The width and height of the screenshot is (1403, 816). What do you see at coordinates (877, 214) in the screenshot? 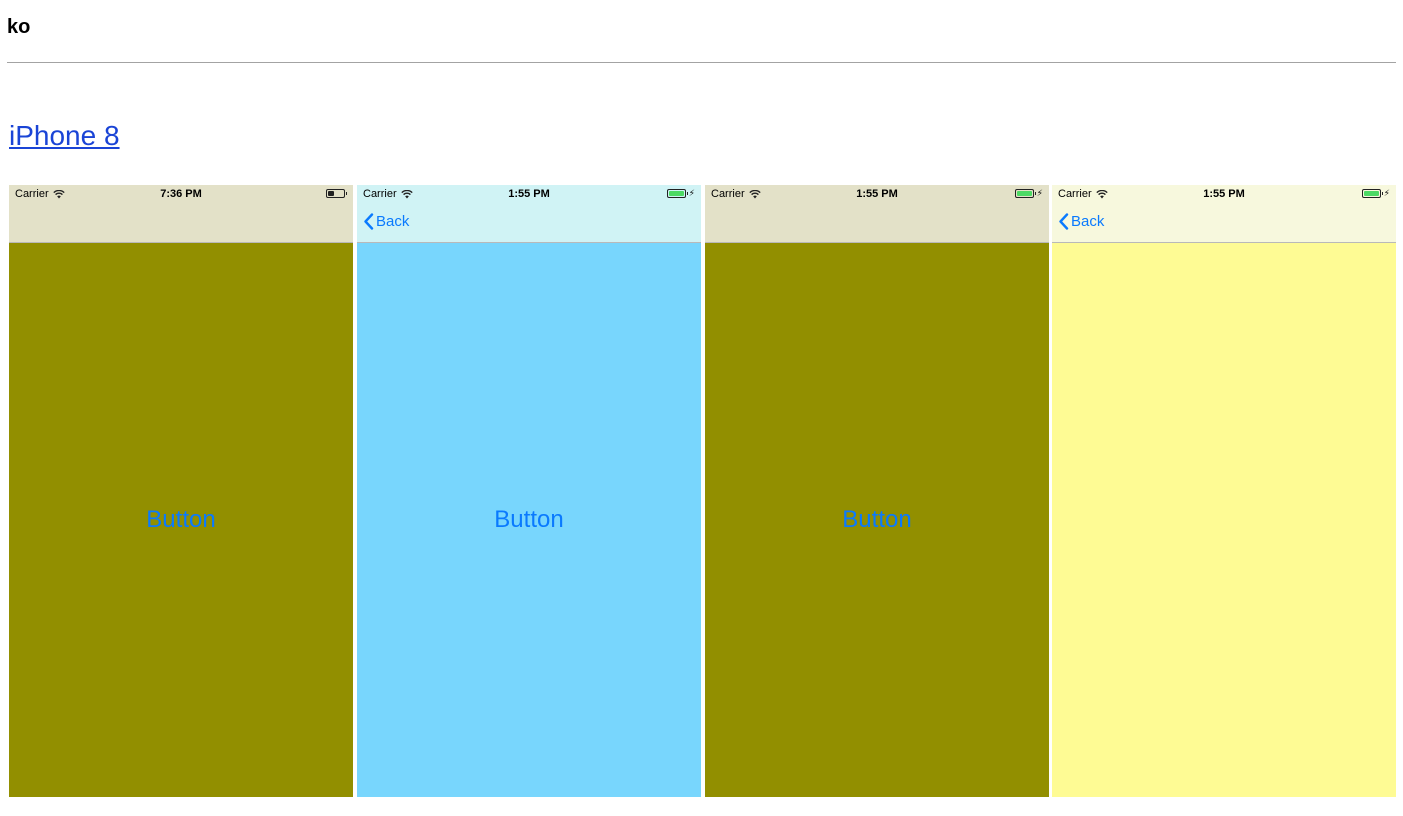
I see `navigation-bar: Carrier 1:55 PM ⚡` at bounding box center [877, 214].